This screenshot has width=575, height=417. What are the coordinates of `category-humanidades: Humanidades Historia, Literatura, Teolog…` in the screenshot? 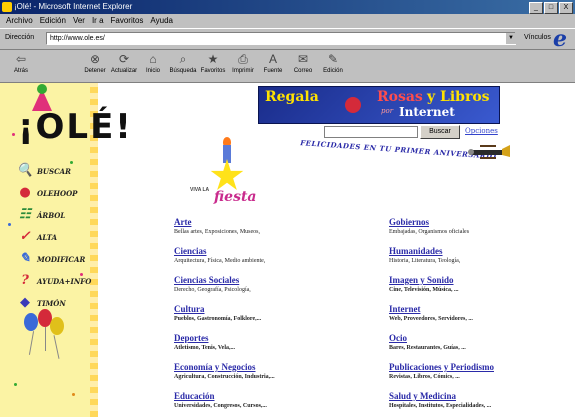 It's located at (469, 255).